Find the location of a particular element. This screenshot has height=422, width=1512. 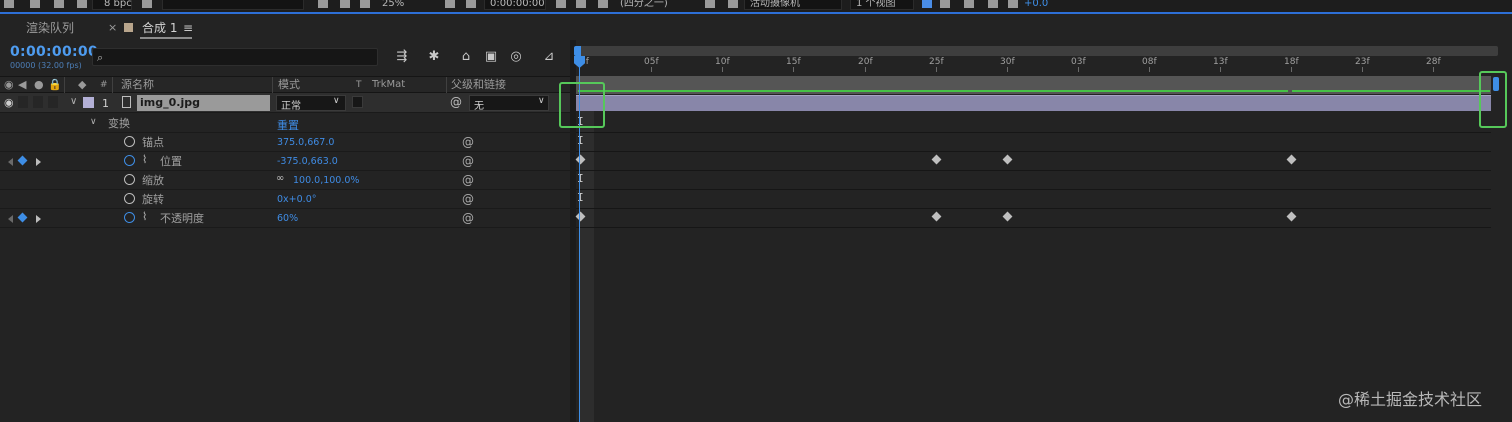

toolbar-field is located at coordinates (233, 5).